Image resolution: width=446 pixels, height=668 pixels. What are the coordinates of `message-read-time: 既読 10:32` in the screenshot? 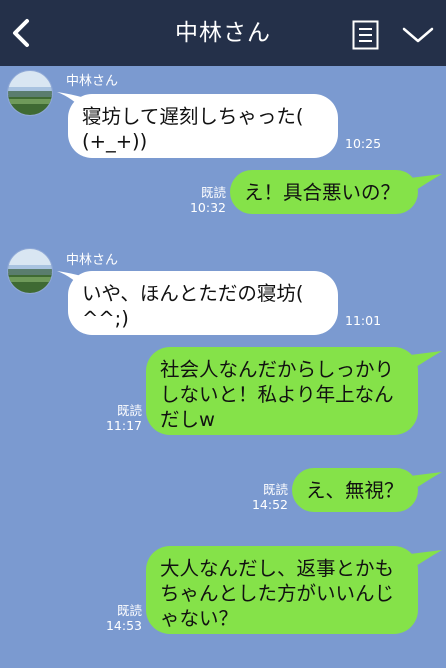 It's located at (203, 200).